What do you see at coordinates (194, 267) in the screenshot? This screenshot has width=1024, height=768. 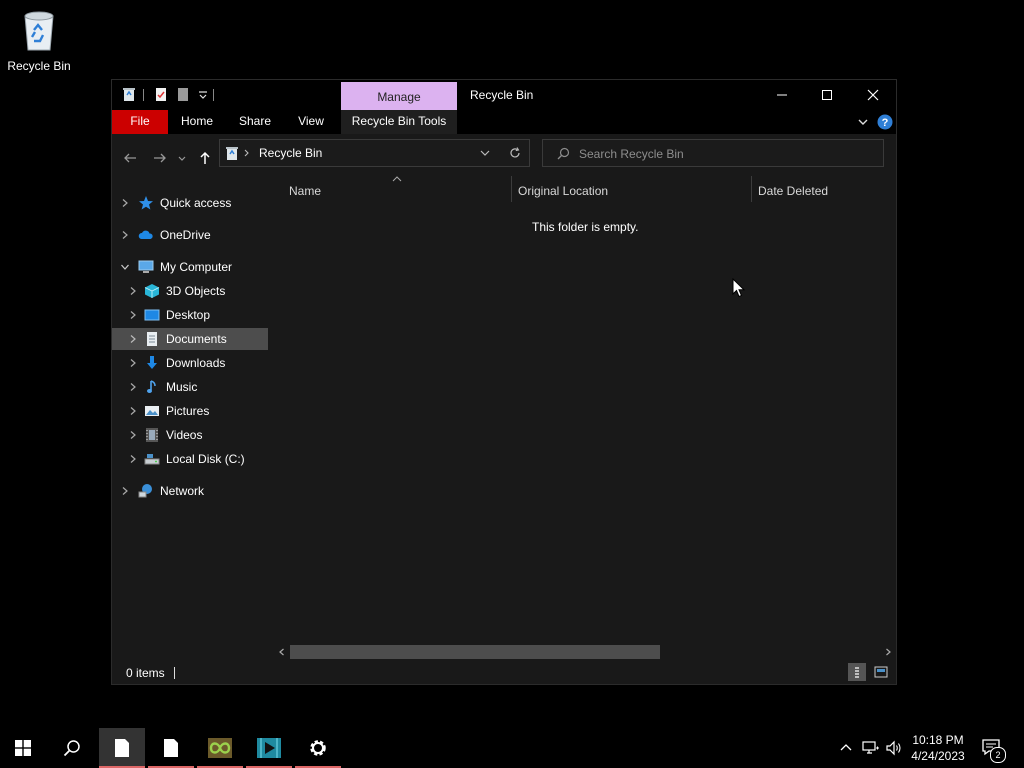 I see `nav-item-my-computer: My Computer` at bounding box center [194, 267].